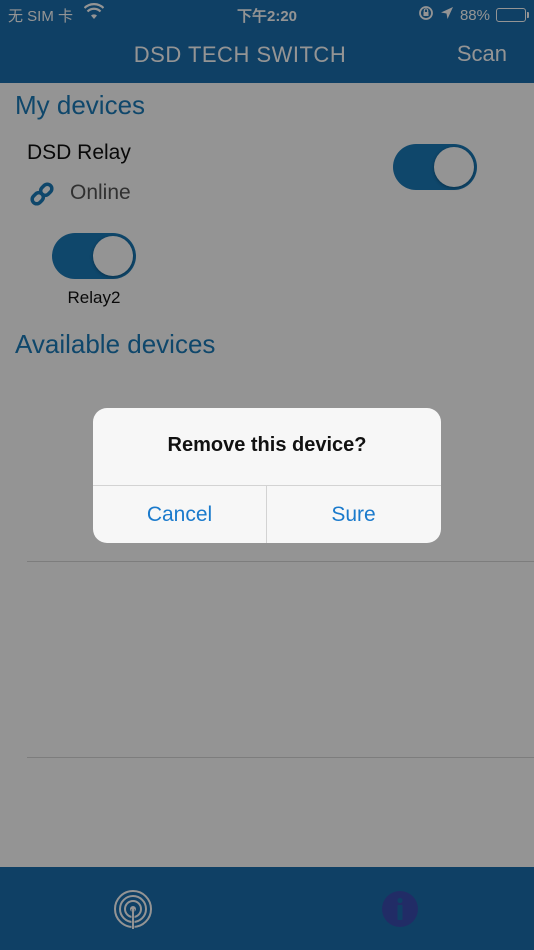 The height and width of the screenshot is (950, 534). Describe the element at coordinates (179, 514) in the screenshot. I see `cancel-button: Cancel` at that location.